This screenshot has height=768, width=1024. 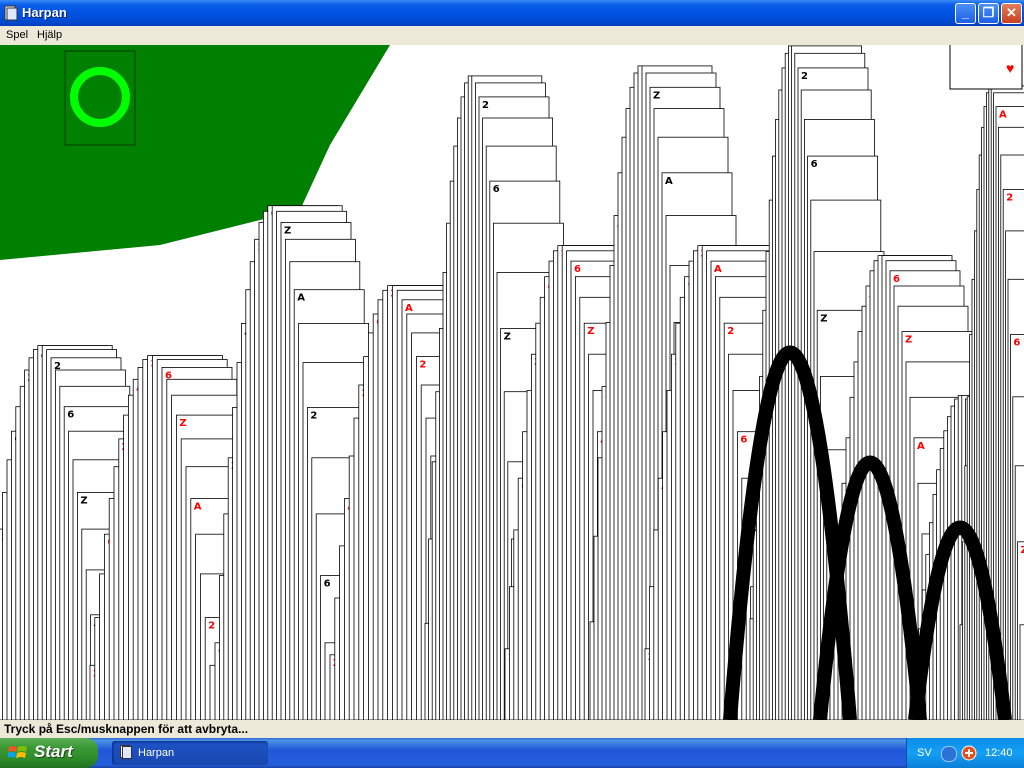 What do you see at coordinates (100, 97) in the screenshot?
I see `redeal-ring-icon` at bounding box center [100, 97].